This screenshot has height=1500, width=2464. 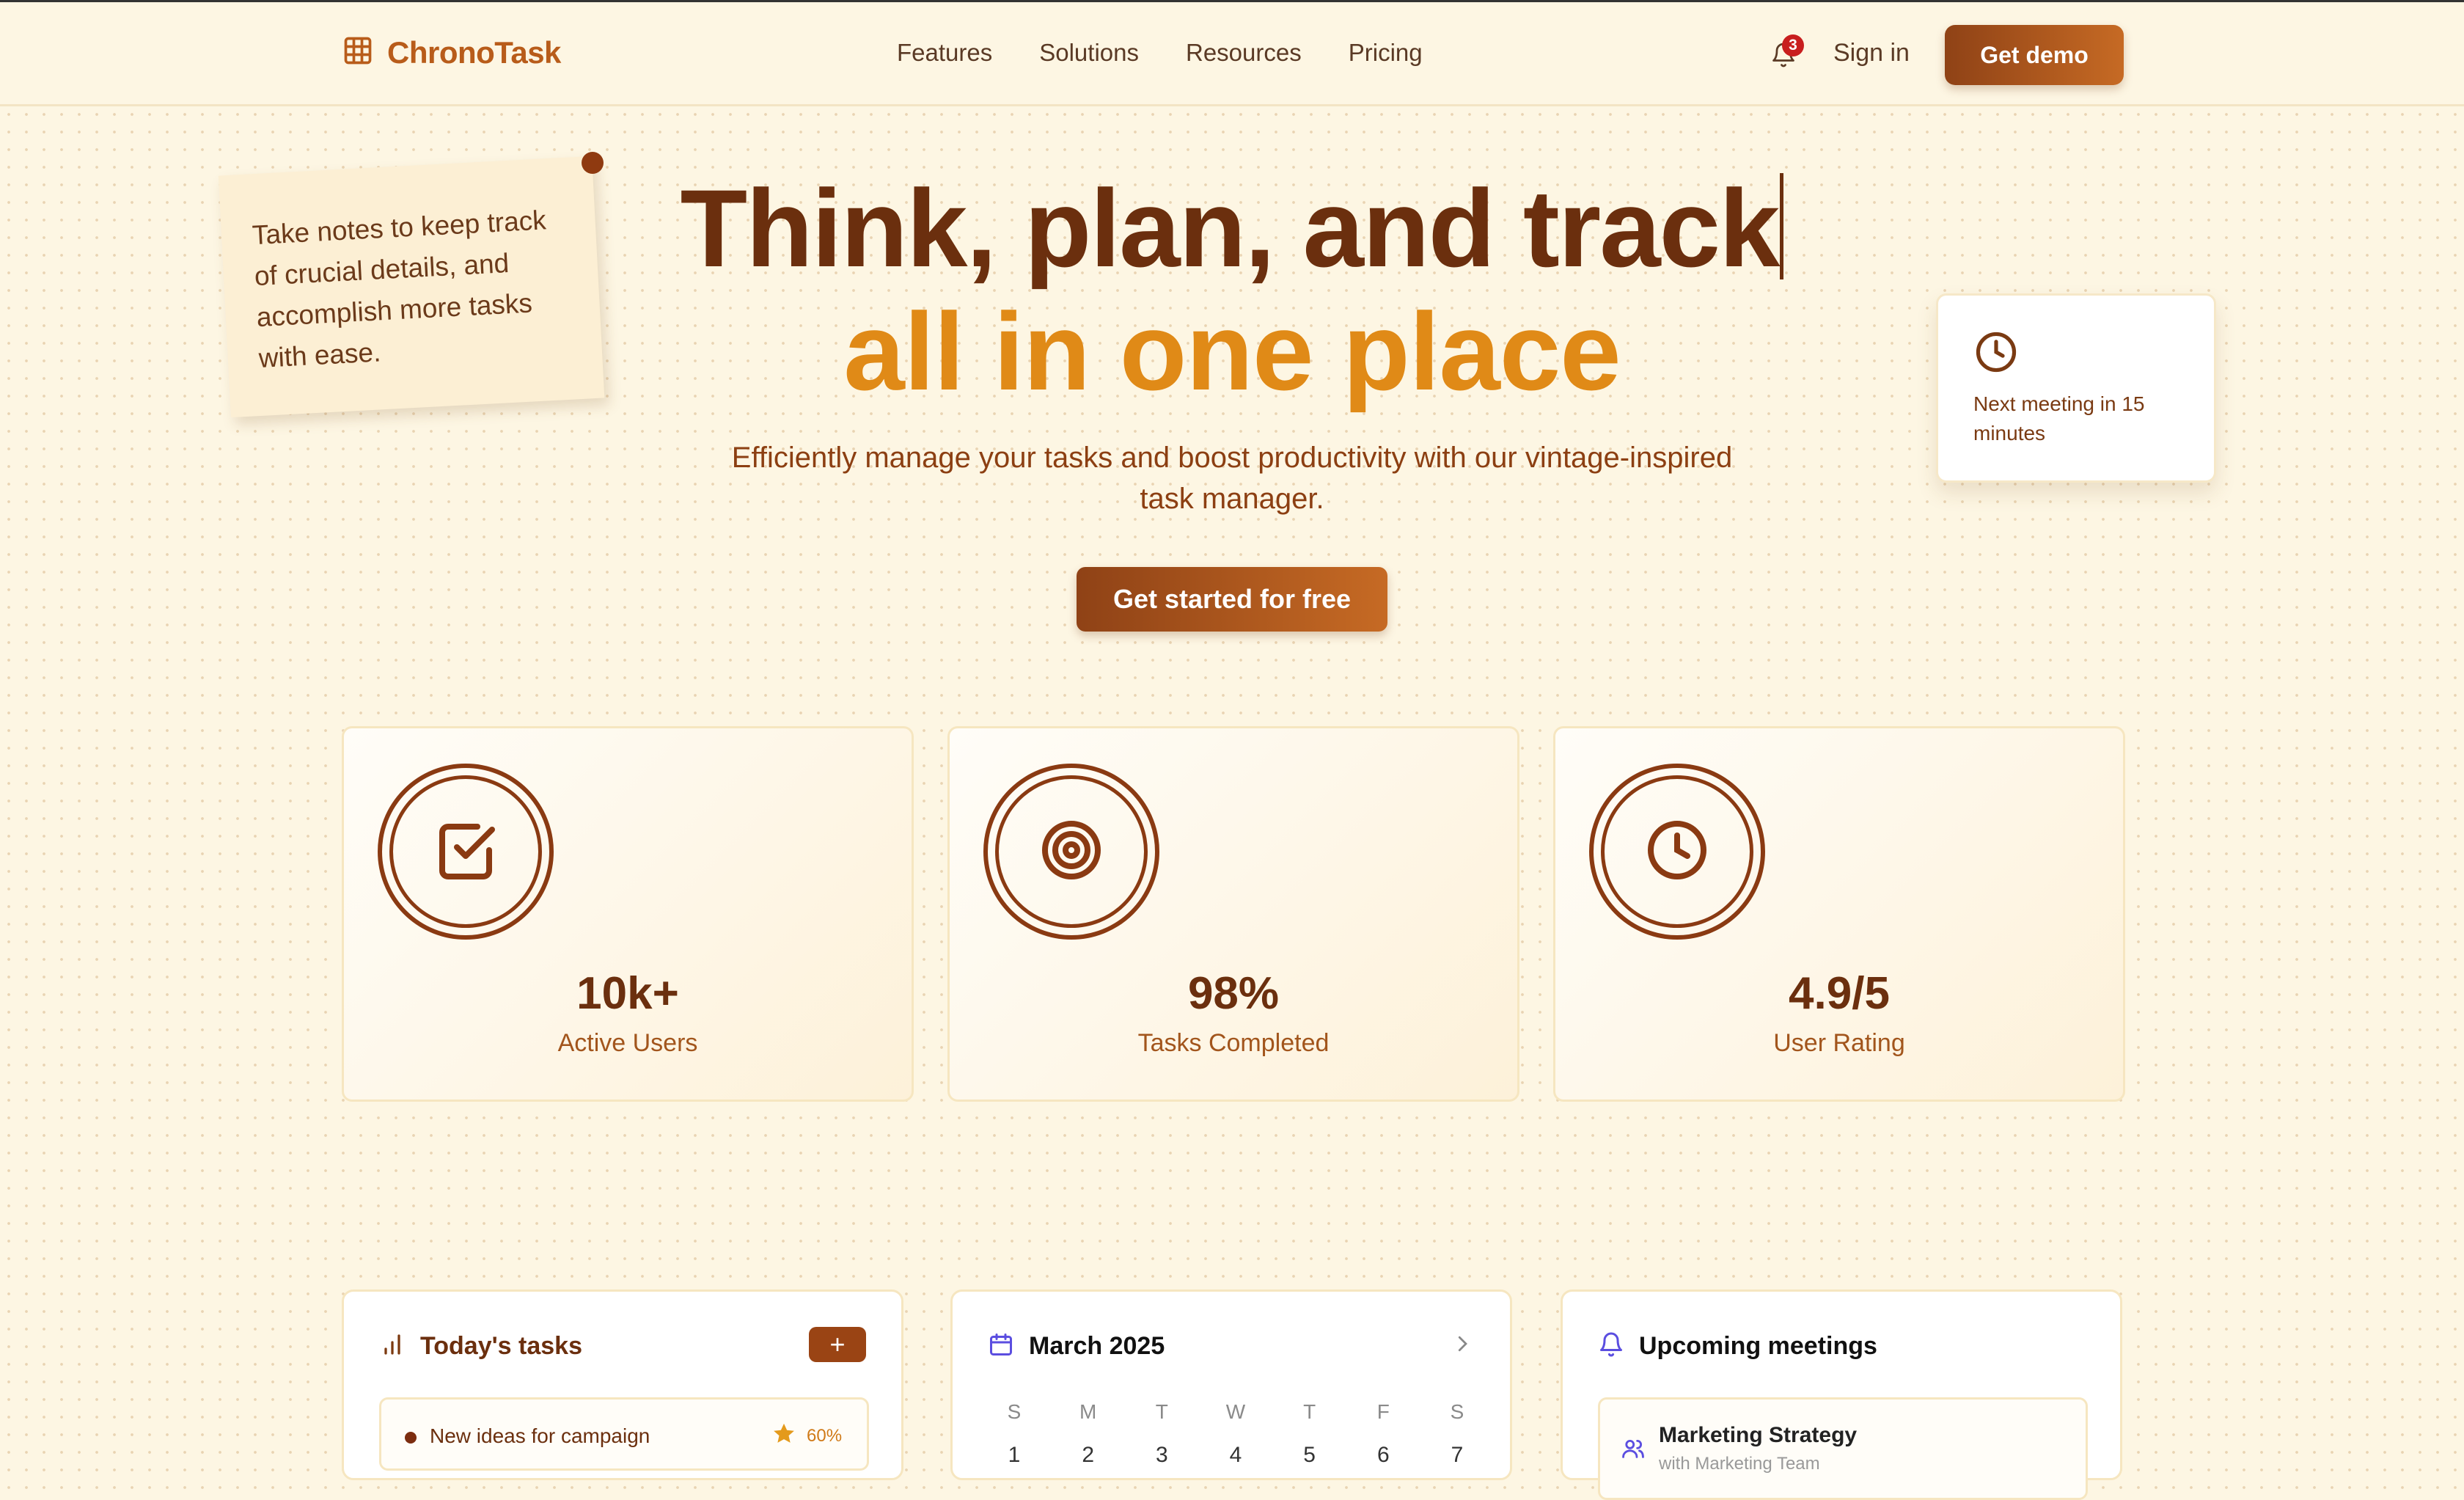 What do you see at coordinates (1839, 1043) in the screenshot?
I see `stat-label: User Rating` at bounding box center [1839, 1043].